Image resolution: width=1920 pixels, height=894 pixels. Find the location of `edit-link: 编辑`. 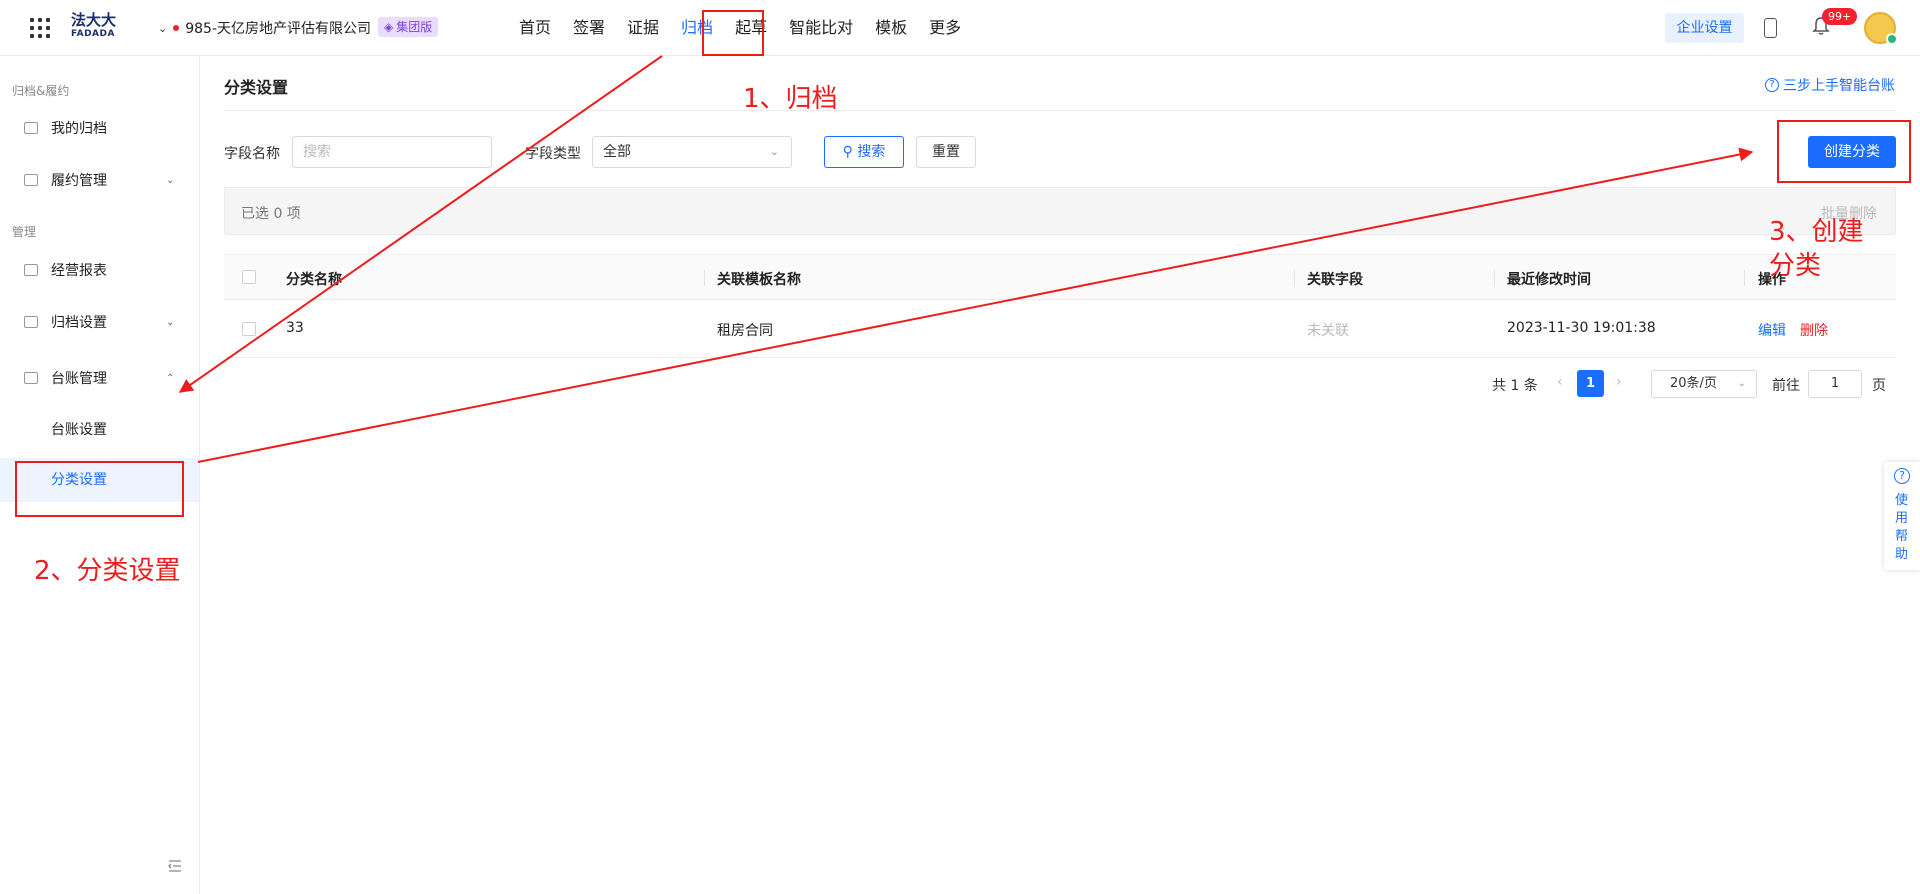

edit-link: 编辑 is located at coordinates (1772, 330).